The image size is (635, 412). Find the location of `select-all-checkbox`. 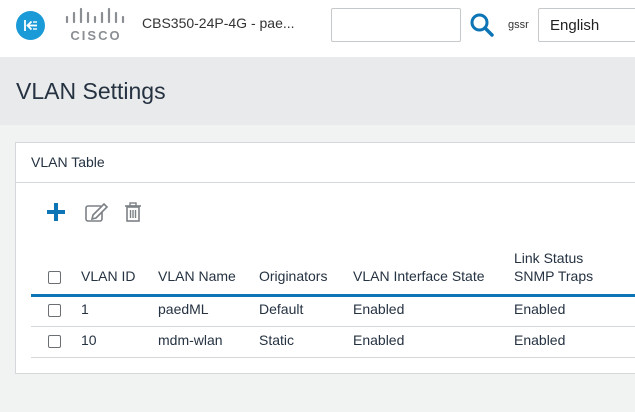

select-all-checkbox is located at coordinates (54, 277).